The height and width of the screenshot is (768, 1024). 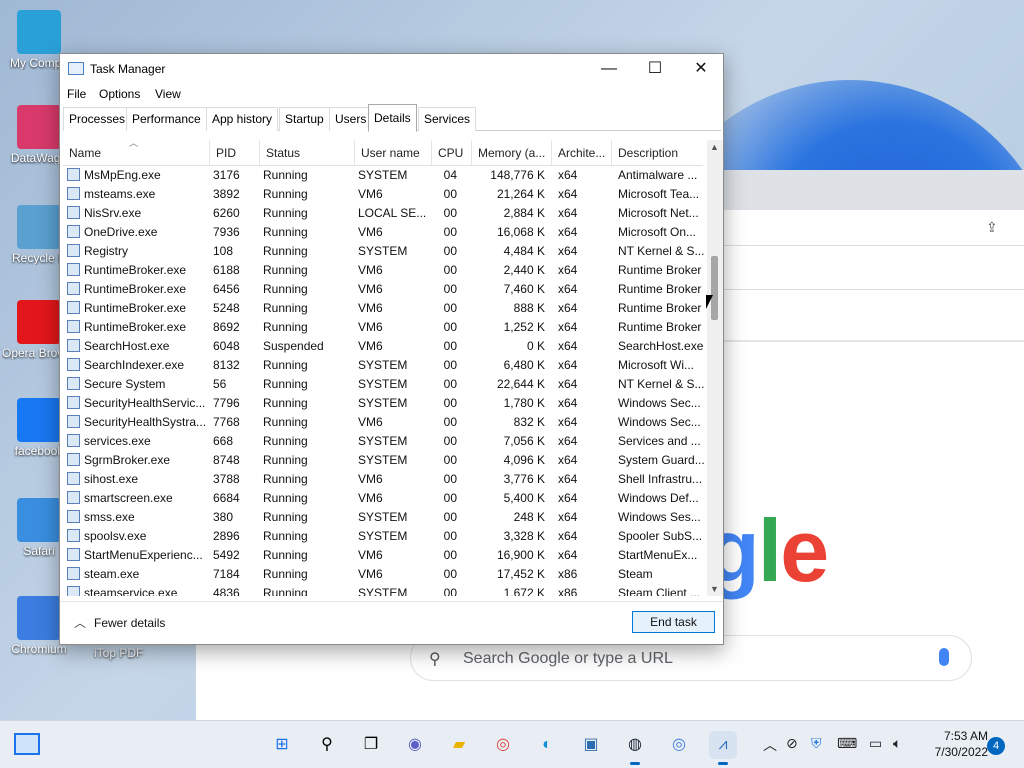 What do you see at coordinates (996, 746) in the screenshot?
I see `notification-badge: 4` at bounding box center [996, 746].